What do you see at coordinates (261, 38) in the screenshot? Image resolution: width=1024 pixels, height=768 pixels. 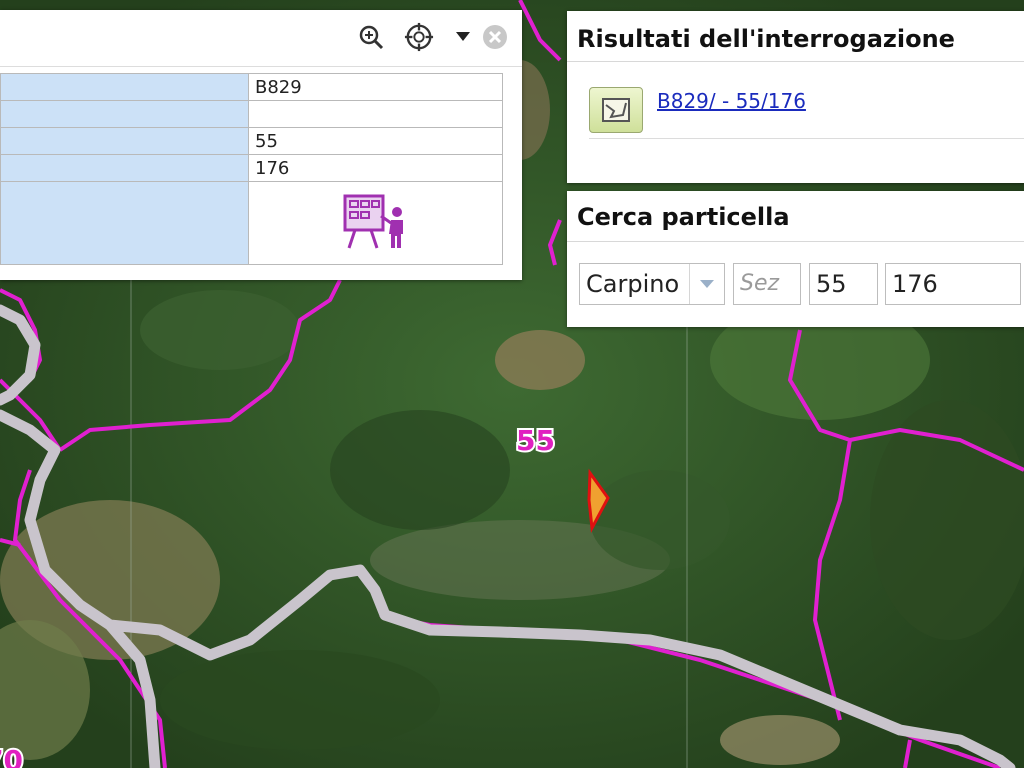 I see `popup-toolbar` at bounding box center [261, 38].